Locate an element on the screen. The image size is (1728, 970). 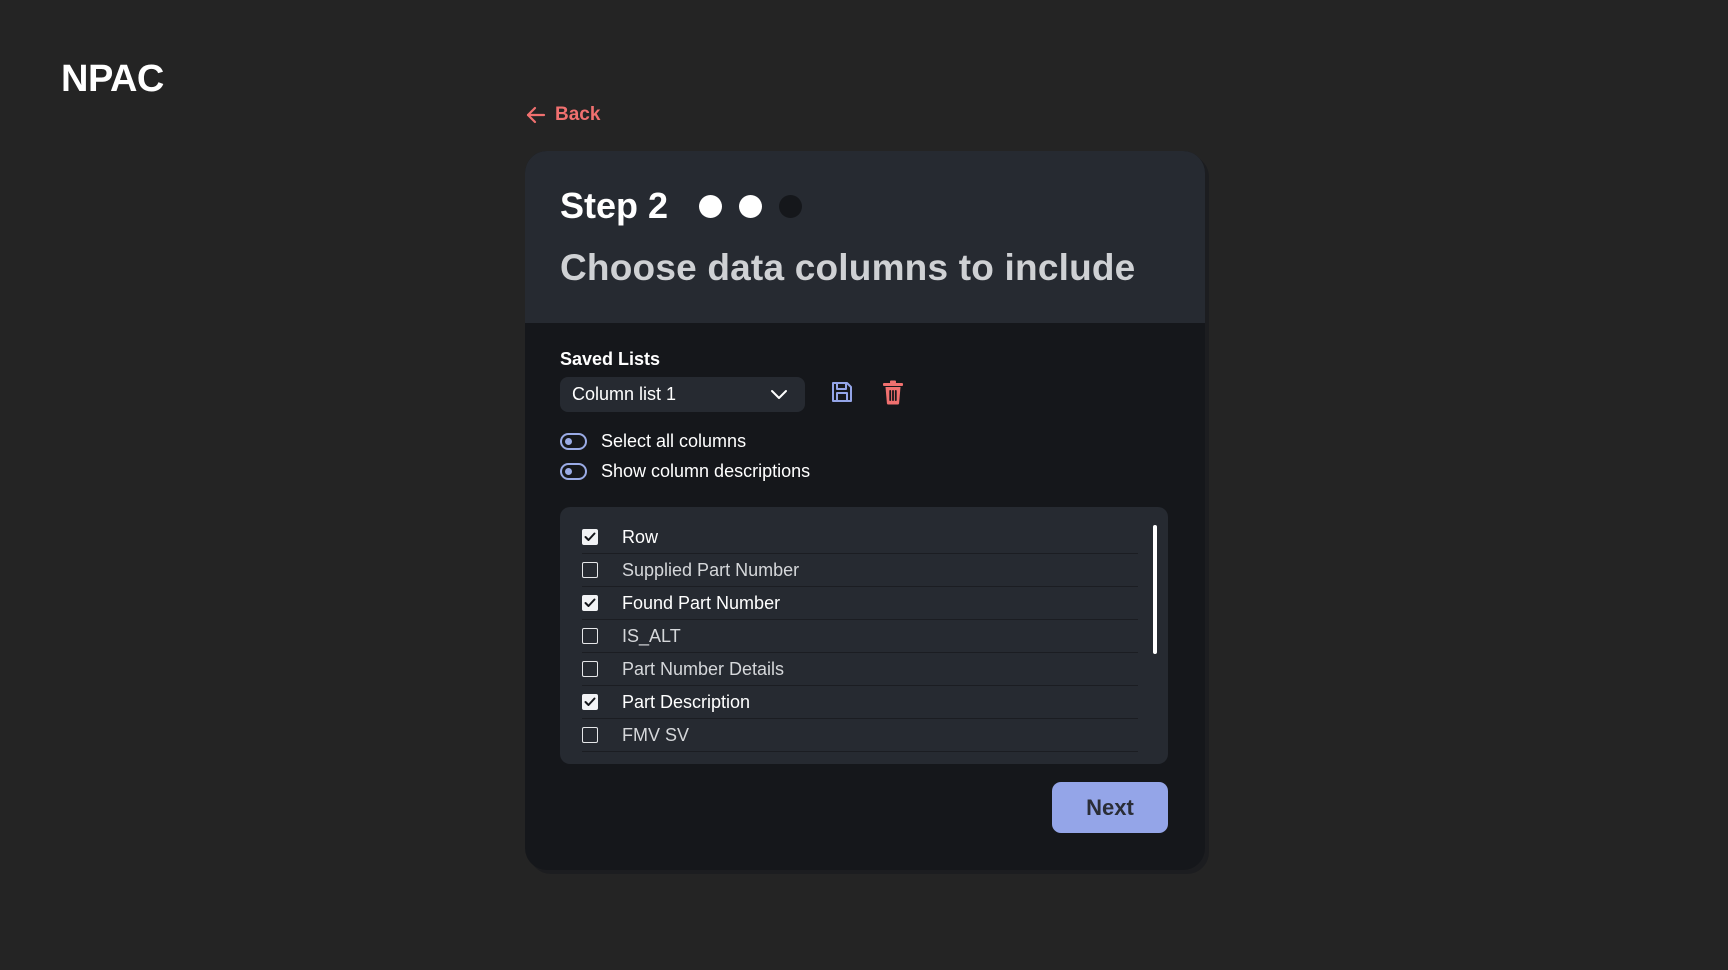
column-row-found-part-number: Found Part Number is located at coordinates (860, 603).